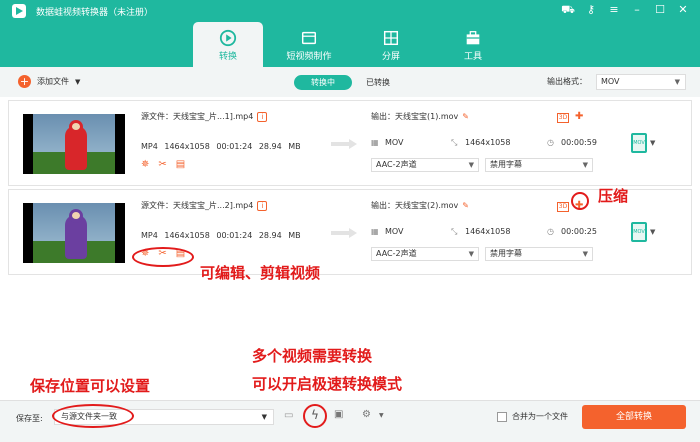 The image size is (700, 442). What do you see at coordinates (19, 11) in the screenshot?
I see `app-logo-icon` at bounding box center [19, 11].